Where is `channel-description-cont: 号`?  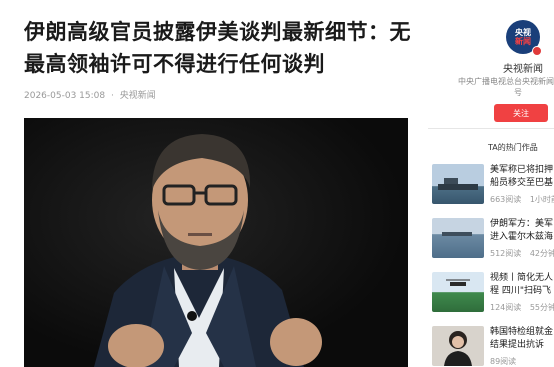 channel-description-cont: 号 is located at coordinates (518, 92).